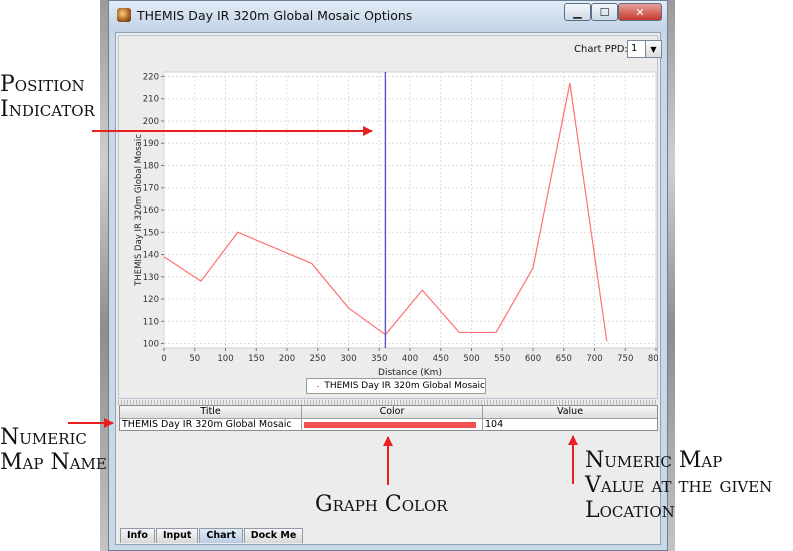  I want to click on table-header: Title Color Value, so click(388, 412).